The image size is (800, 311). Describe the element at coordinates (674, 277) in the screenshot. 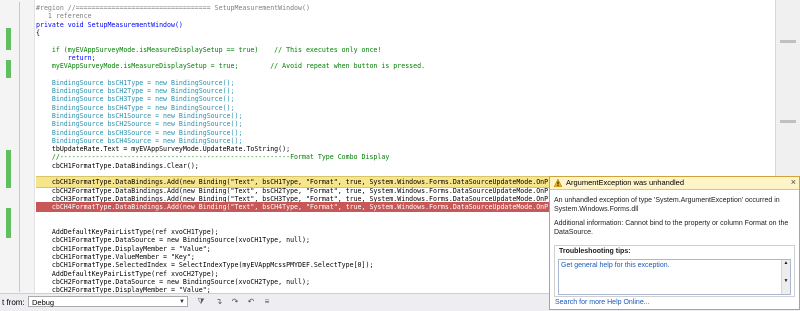

I see `tips-list: Get general help for this exception. ▲ ▼` at that location.